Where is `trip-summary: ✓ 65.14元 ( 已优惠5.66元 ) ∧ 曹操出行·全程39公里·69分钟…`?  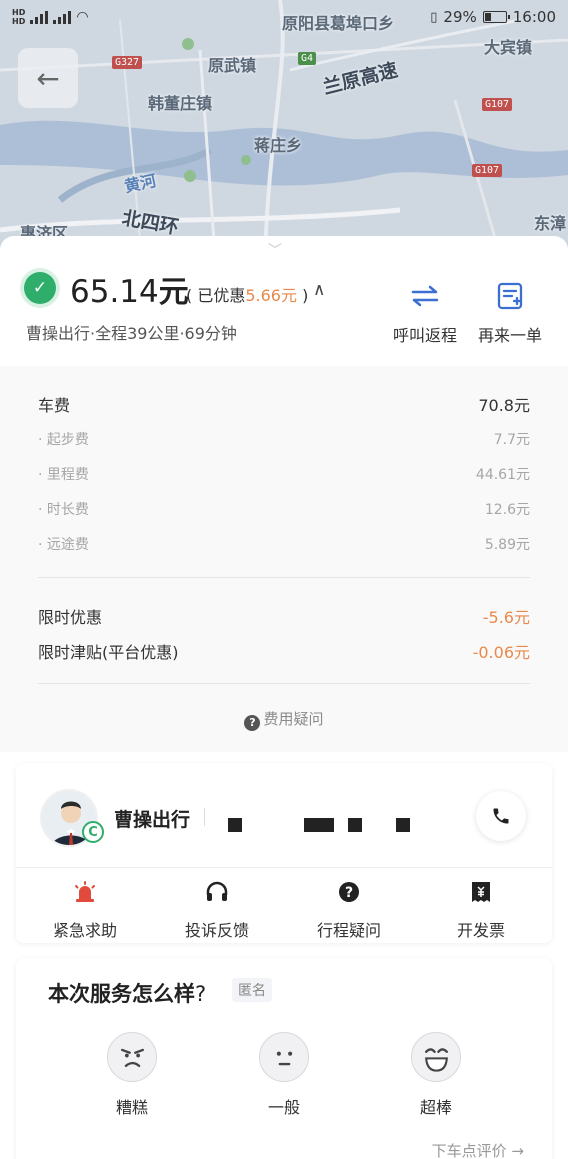
trip-summary: ✓ 65.14元 ( 已优惠5.66元 ) ∧ 曹操出行·全程39公里·69分钟… is located at coordinates (284, 301).